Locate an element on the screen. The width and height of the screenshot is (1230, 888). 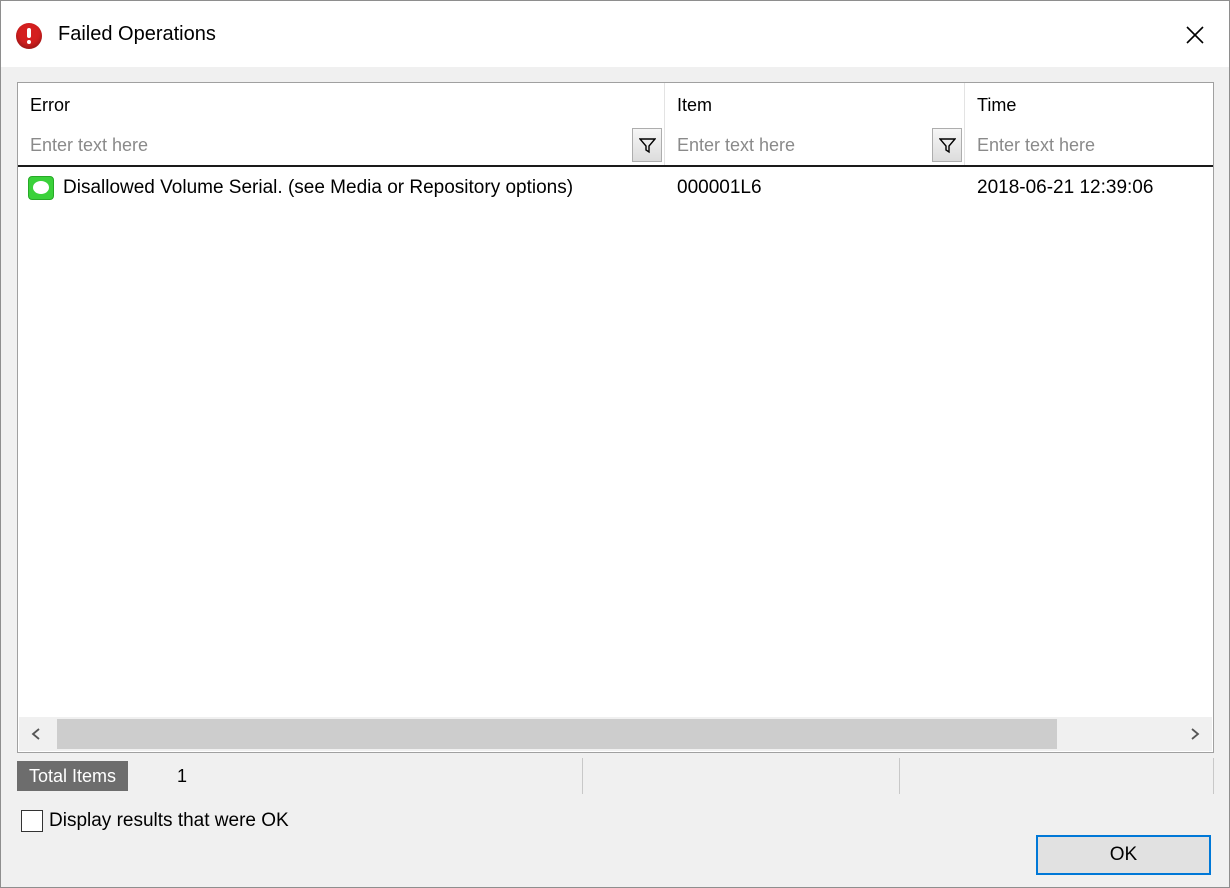
filter-input-error: Enter text here is located at coordinates (89, 145).